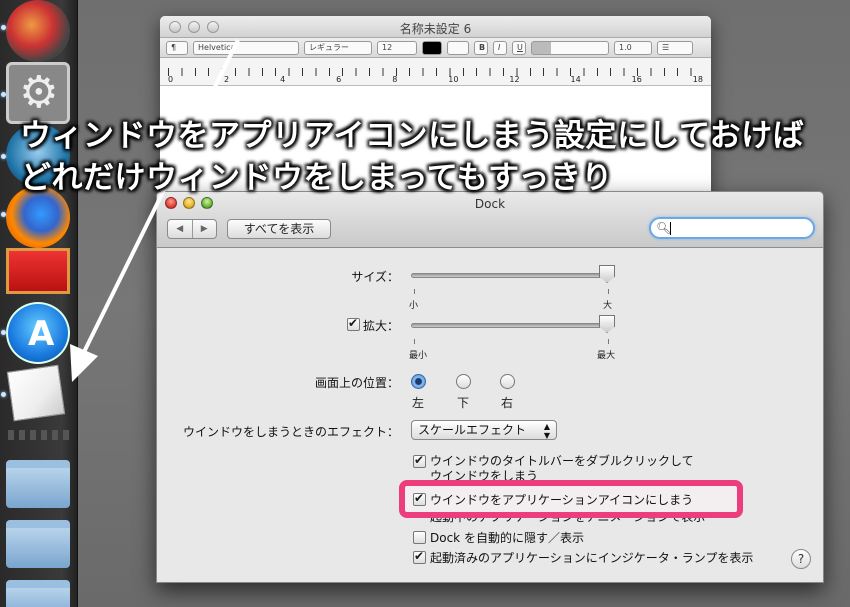  Describe the element at coordinates (177, 47) in the screenshot. I see `paragraph-style-popup: ¶` at that location.